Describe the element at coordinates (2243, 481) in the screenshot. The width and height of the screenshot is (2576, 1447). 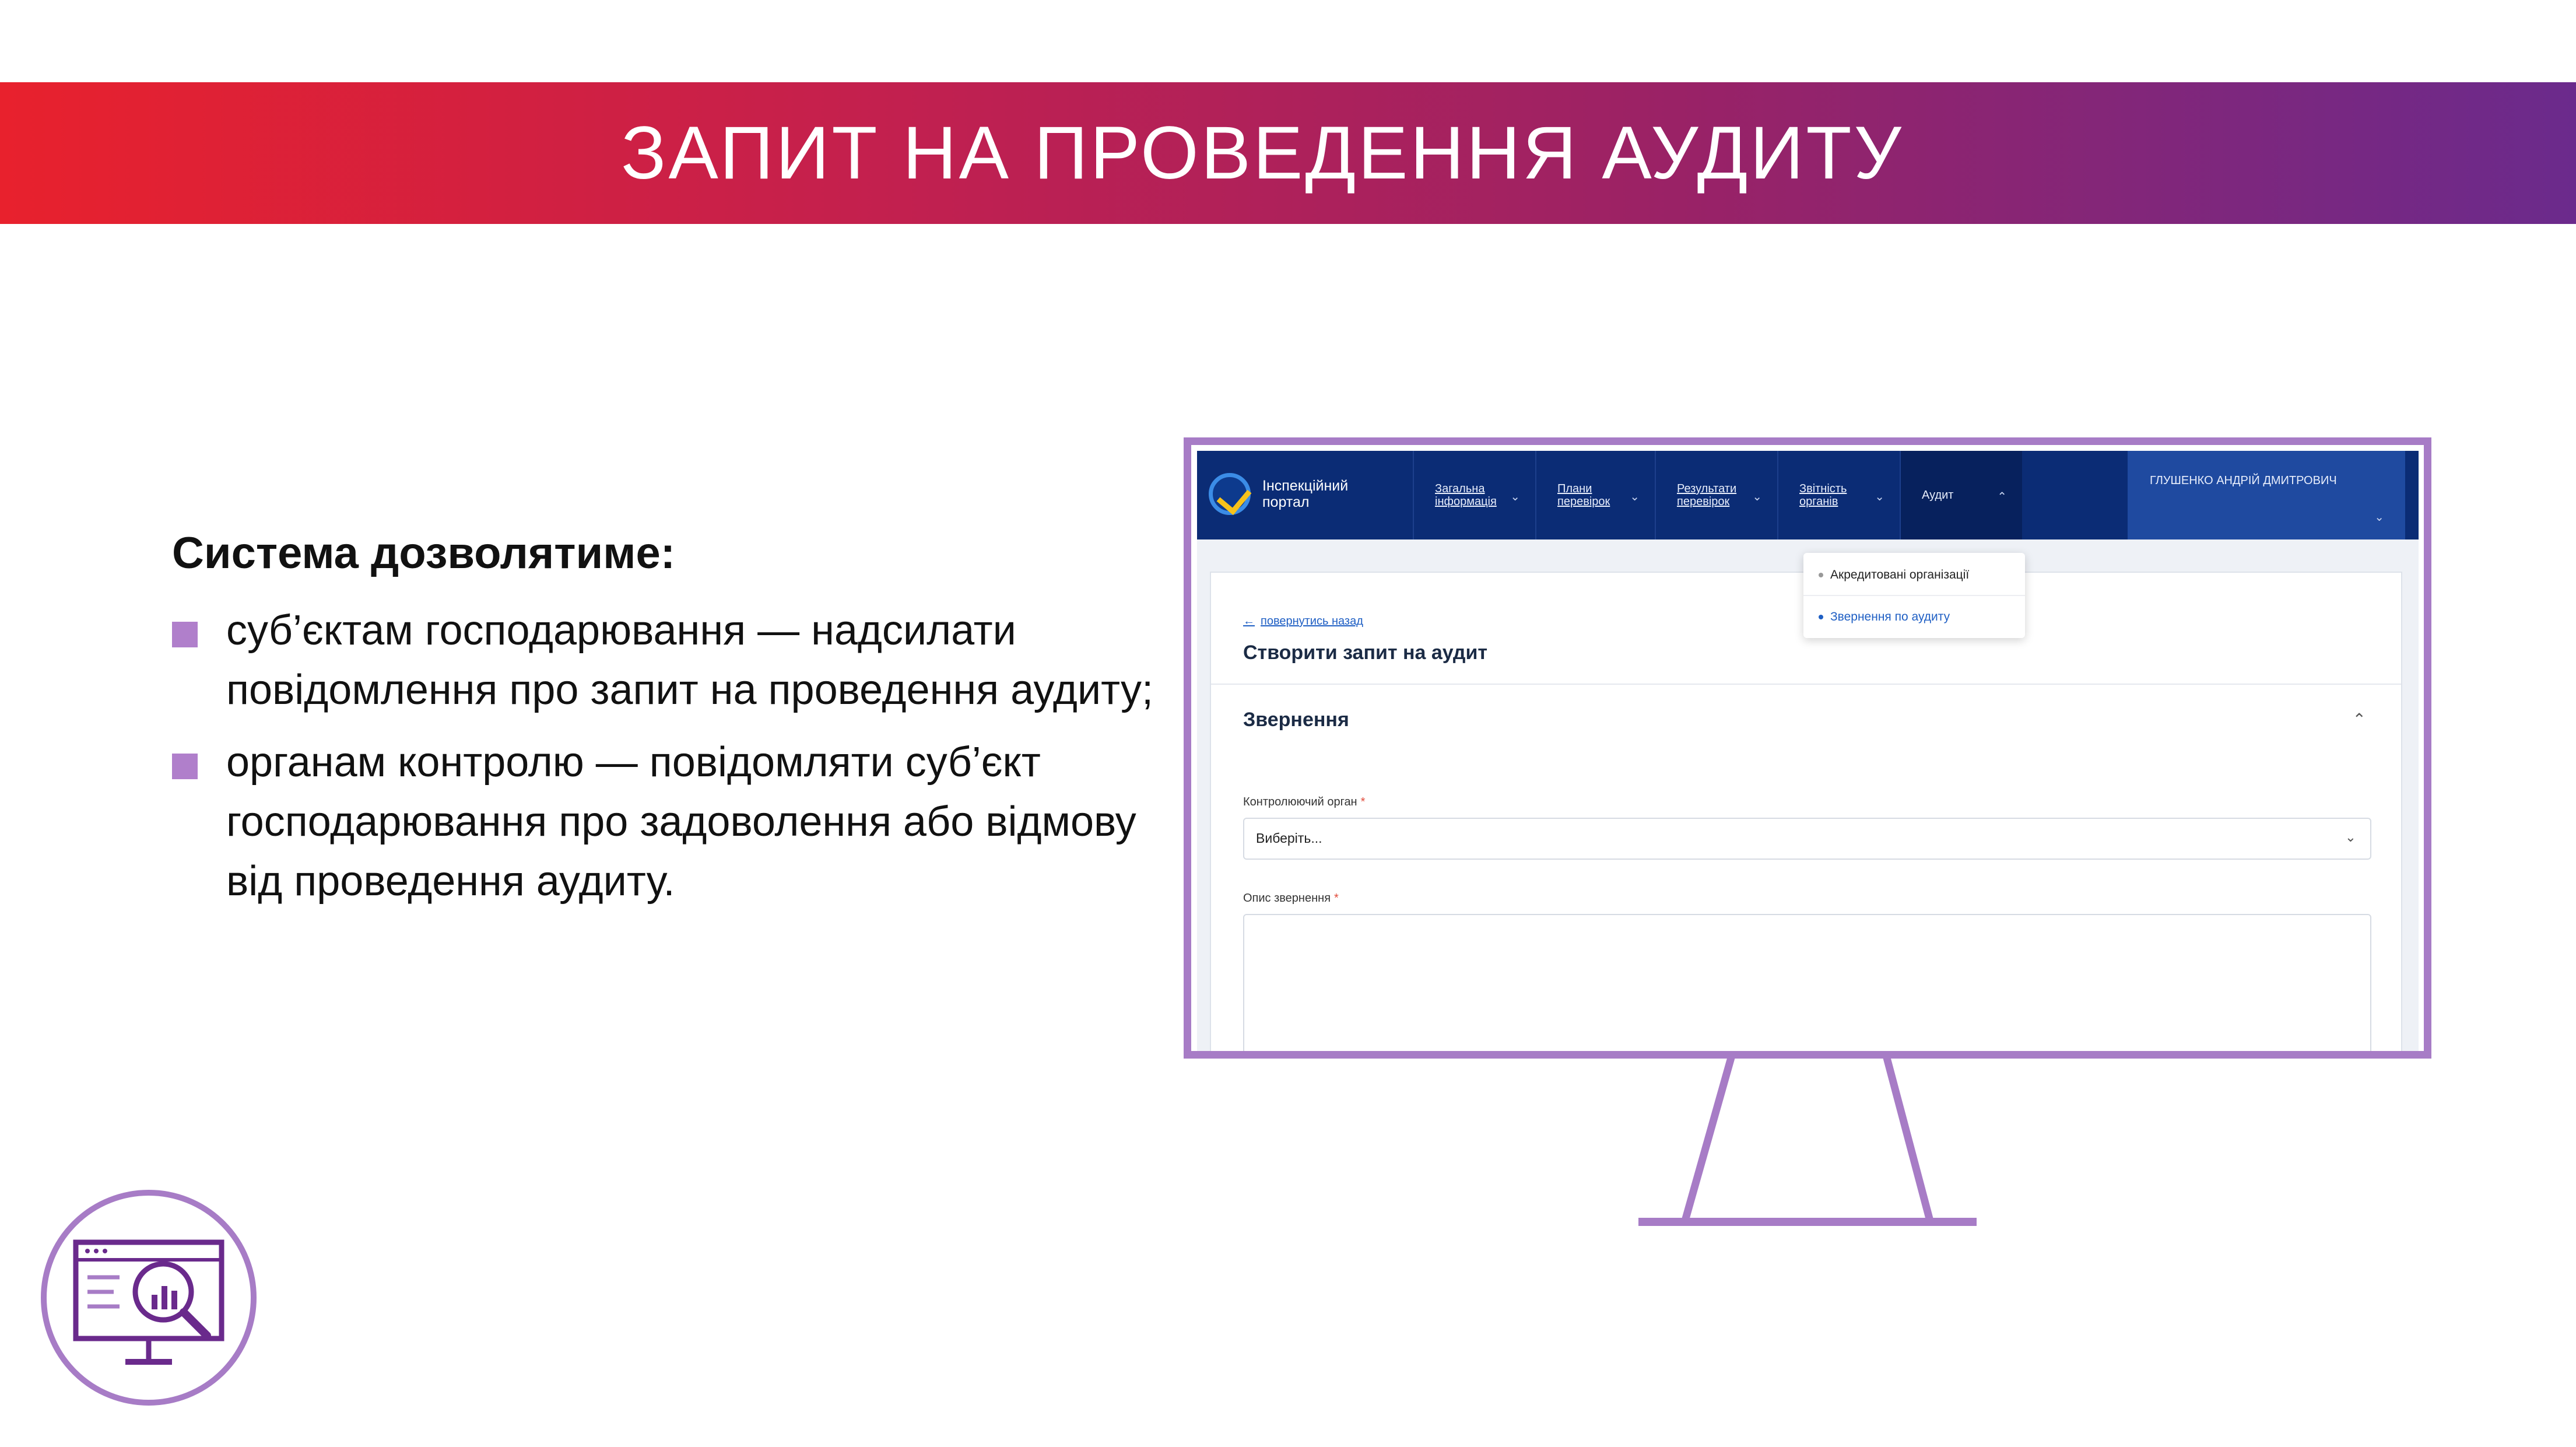
I see `user-name: ГЛУШЕНКО АНДРІЙ ДМИТРОВИЧ` at that location.